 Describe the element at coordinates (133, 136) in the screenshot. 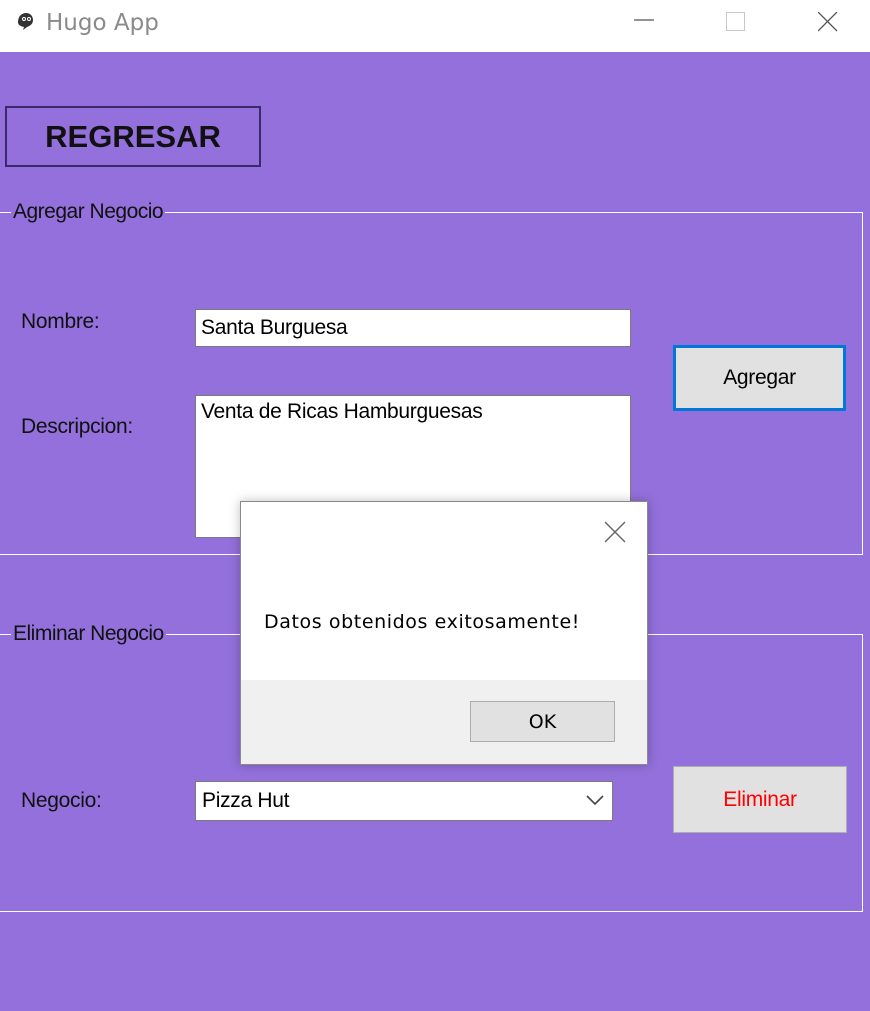

I see `back-button: REGRESAR` at that location.